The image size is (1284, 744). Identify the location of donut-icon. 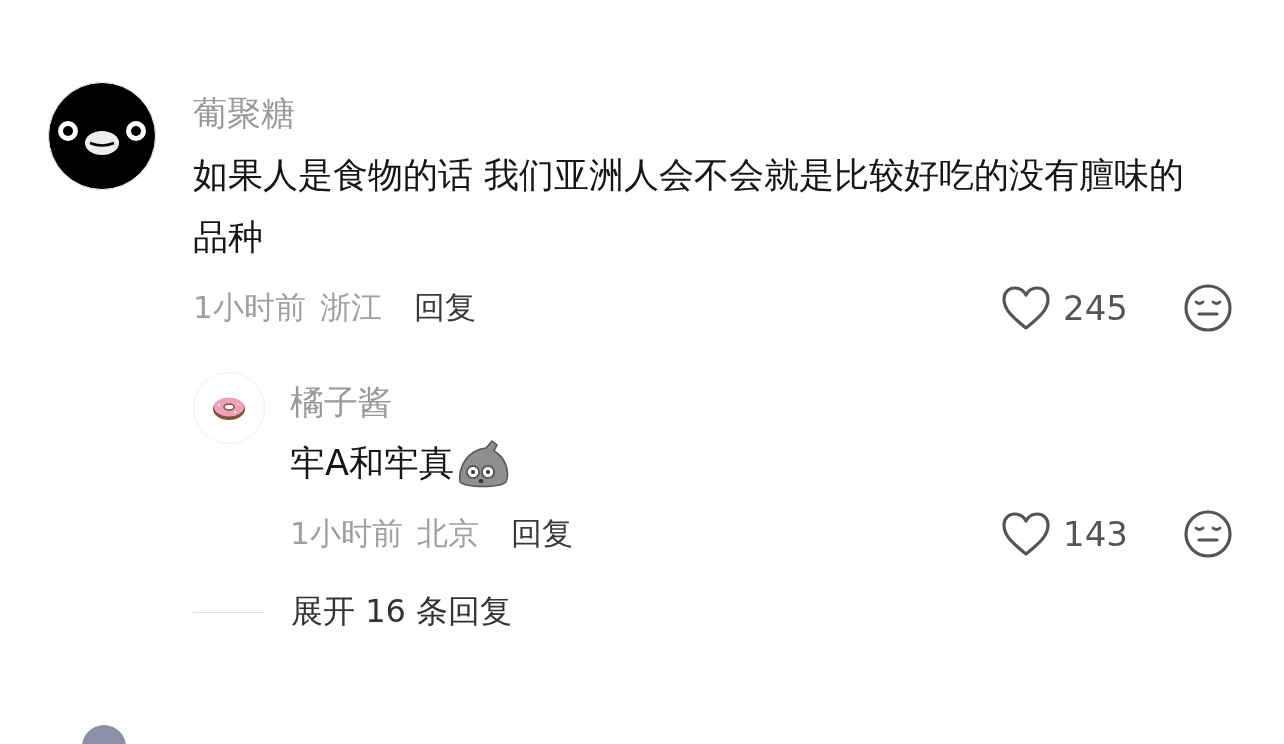
(229, 408).